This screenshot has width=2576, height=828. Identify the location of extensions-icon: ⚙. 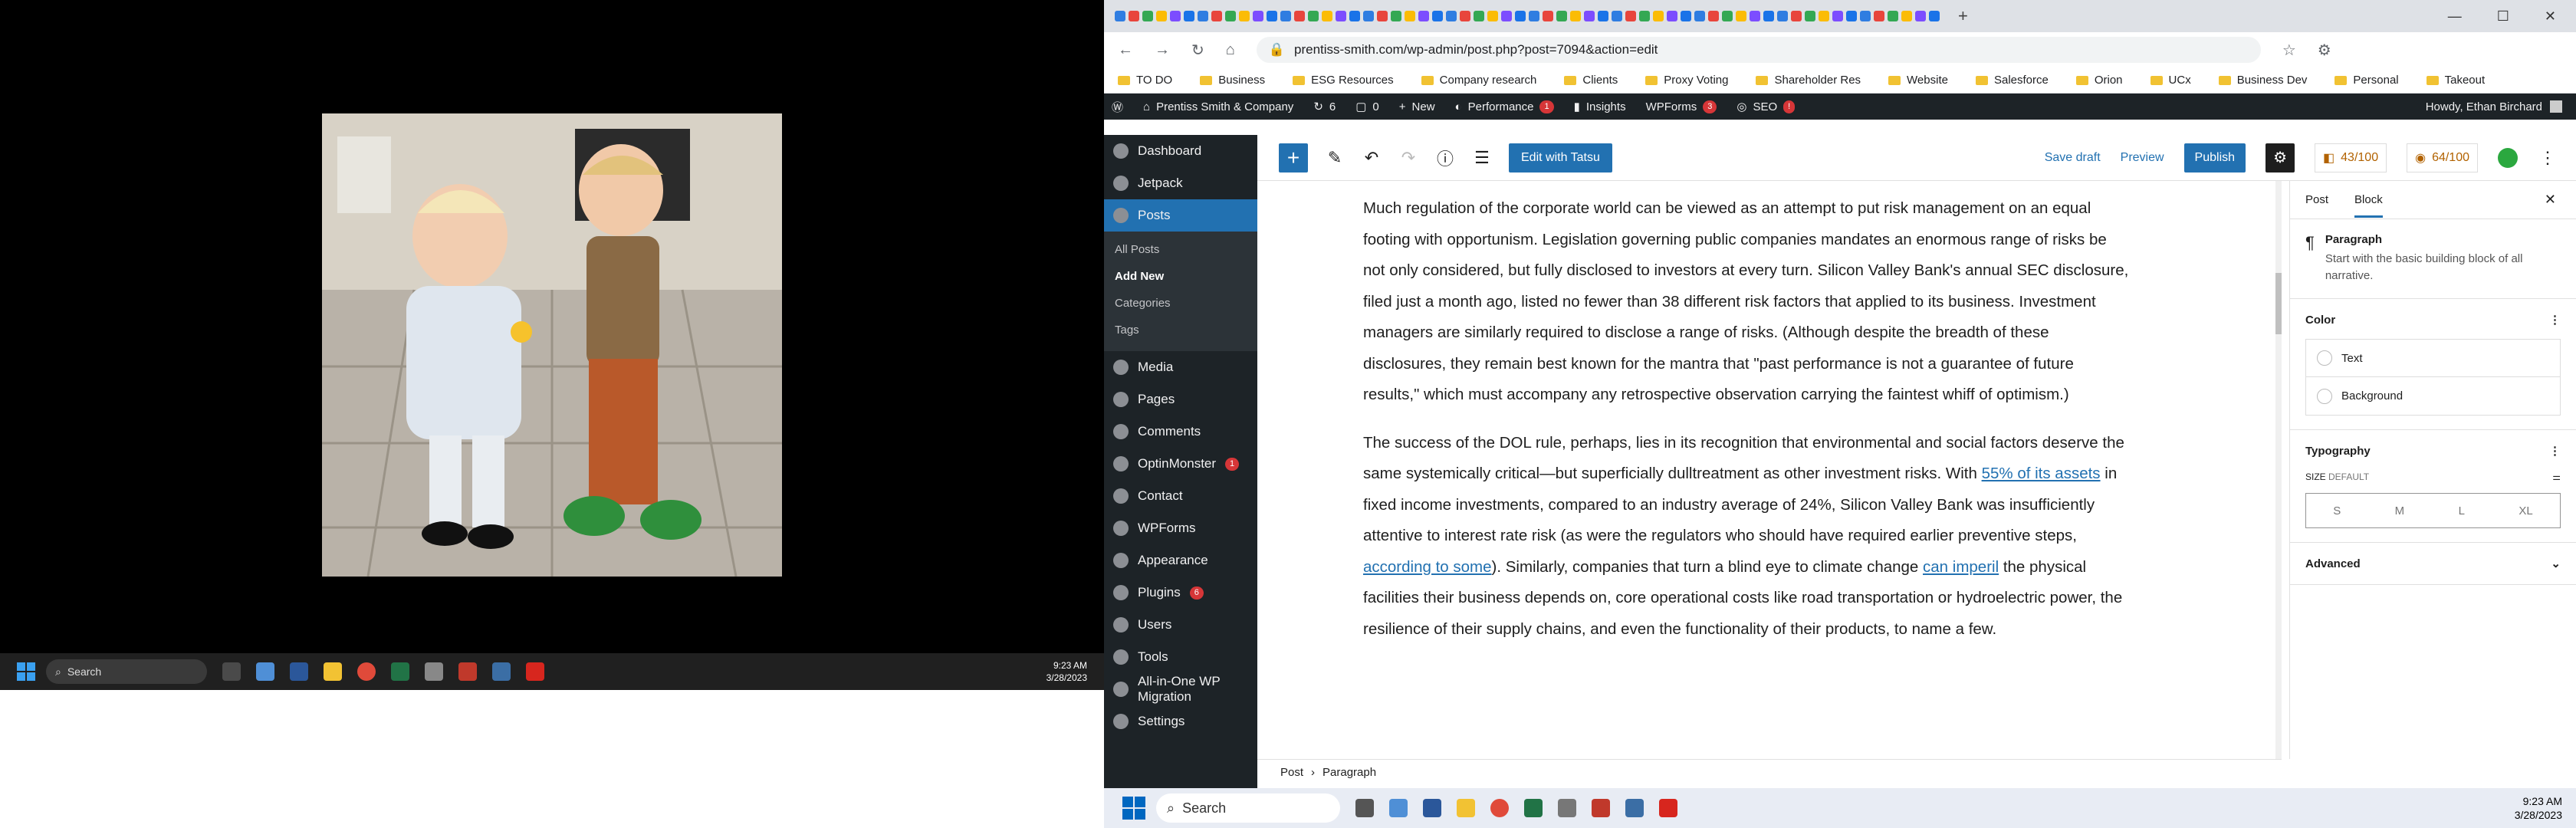
(2324, 51).